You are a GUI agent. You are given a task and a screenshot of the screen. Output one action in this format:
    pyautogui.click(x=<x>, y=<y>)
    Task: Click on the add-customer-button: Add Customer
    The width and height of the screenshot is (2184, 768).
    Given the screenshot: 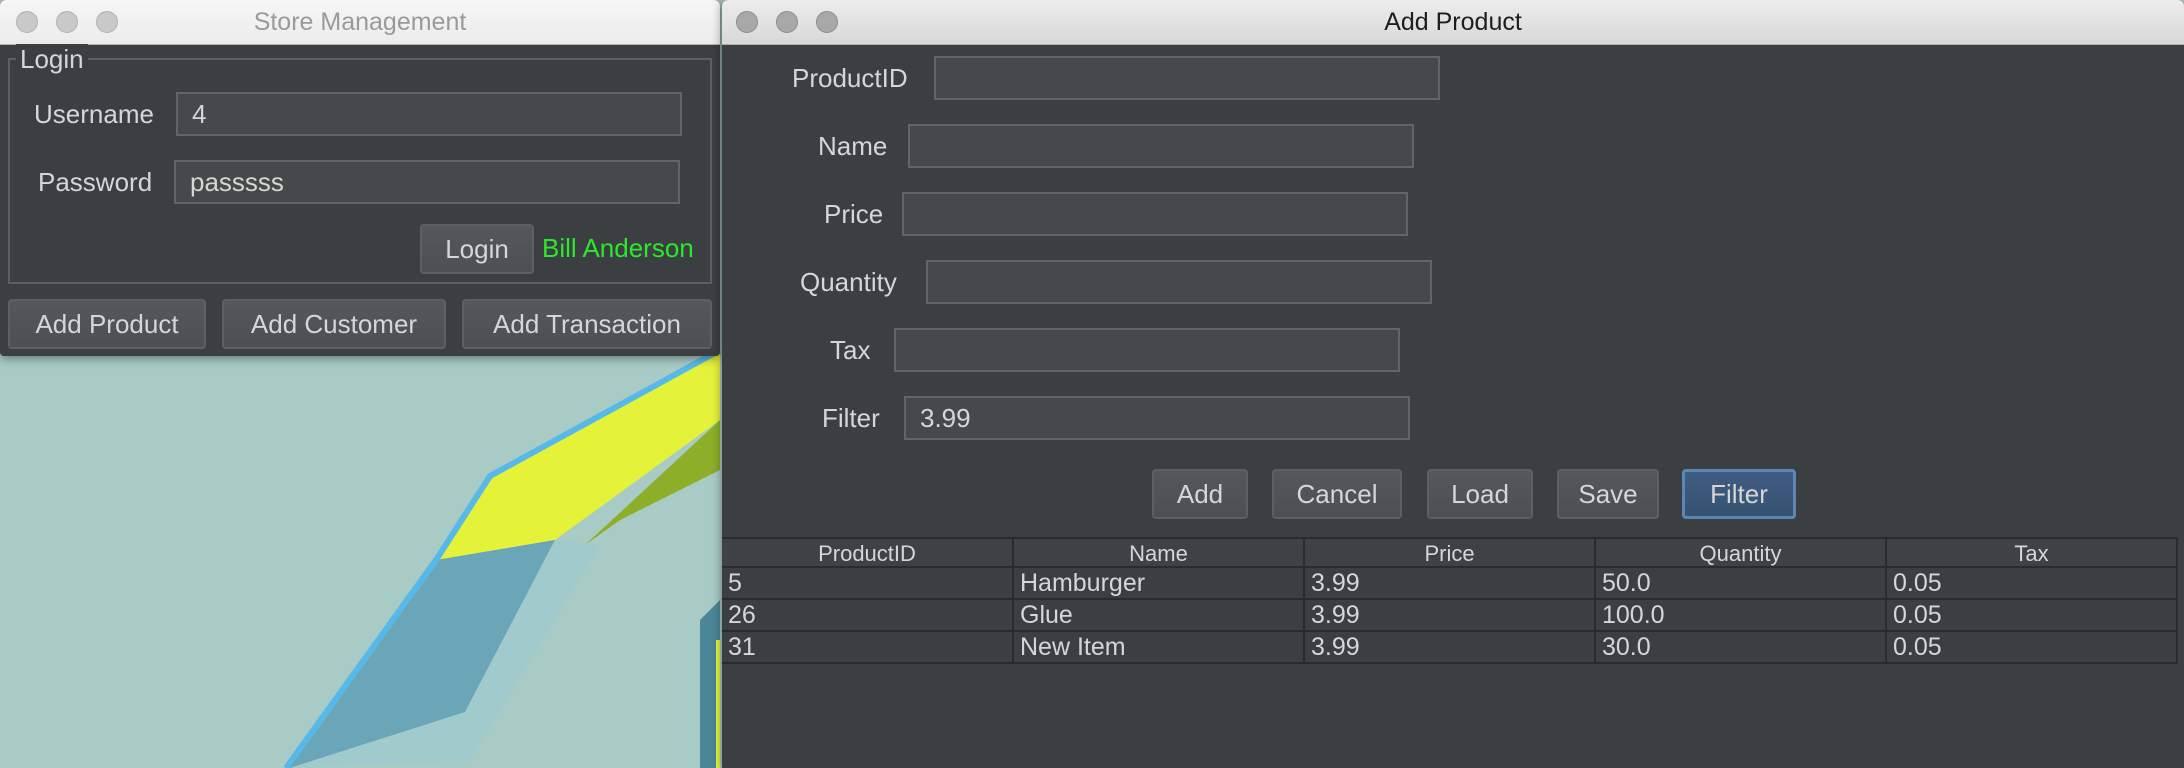 What is the action you would take?
    pyautogui.click(x=334, y=324)
    